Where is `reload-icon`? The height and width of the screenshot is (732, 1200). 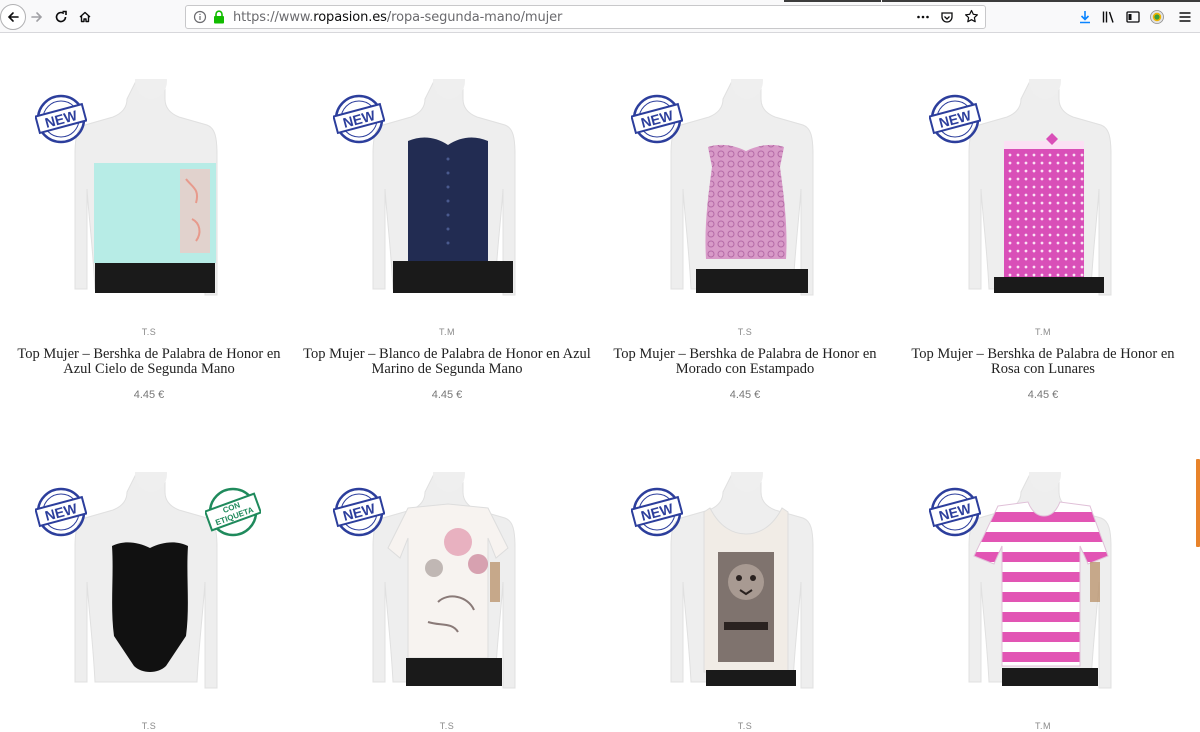 reload-icon is located at coordinates (61, 16).